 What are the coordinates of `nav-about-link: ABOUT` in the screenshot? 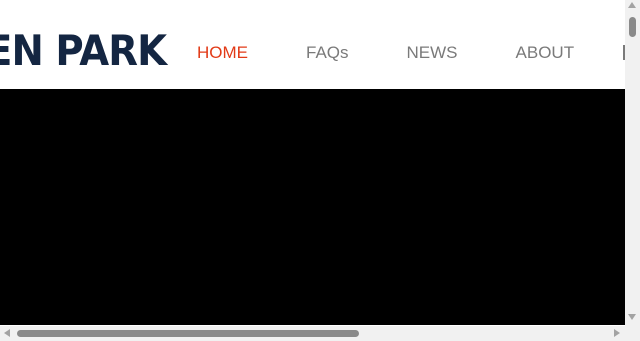 It's located at (545, 53).